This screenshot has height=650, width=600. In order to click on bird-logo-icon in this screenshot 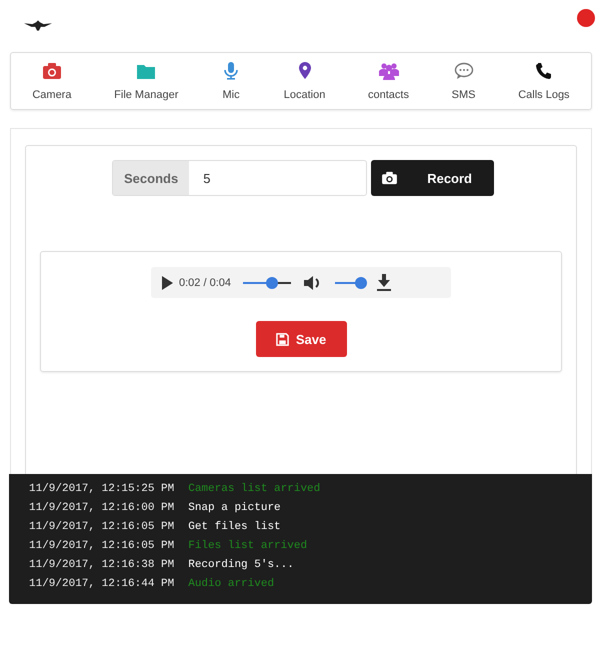, I will do `click(38, 26)`.